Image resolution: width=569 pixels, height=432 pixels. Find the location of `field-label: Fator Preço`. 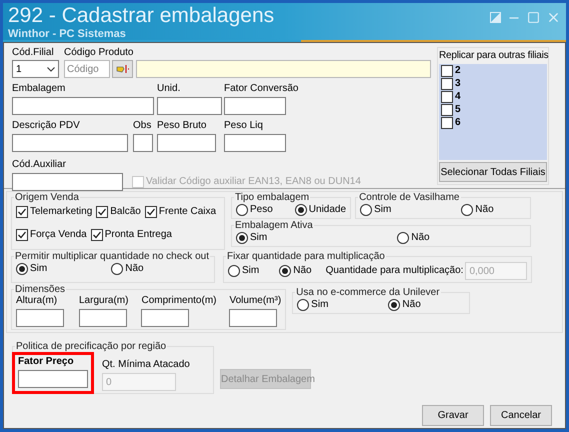

field-label: Fator Preço is located at coordinates (46, 362).